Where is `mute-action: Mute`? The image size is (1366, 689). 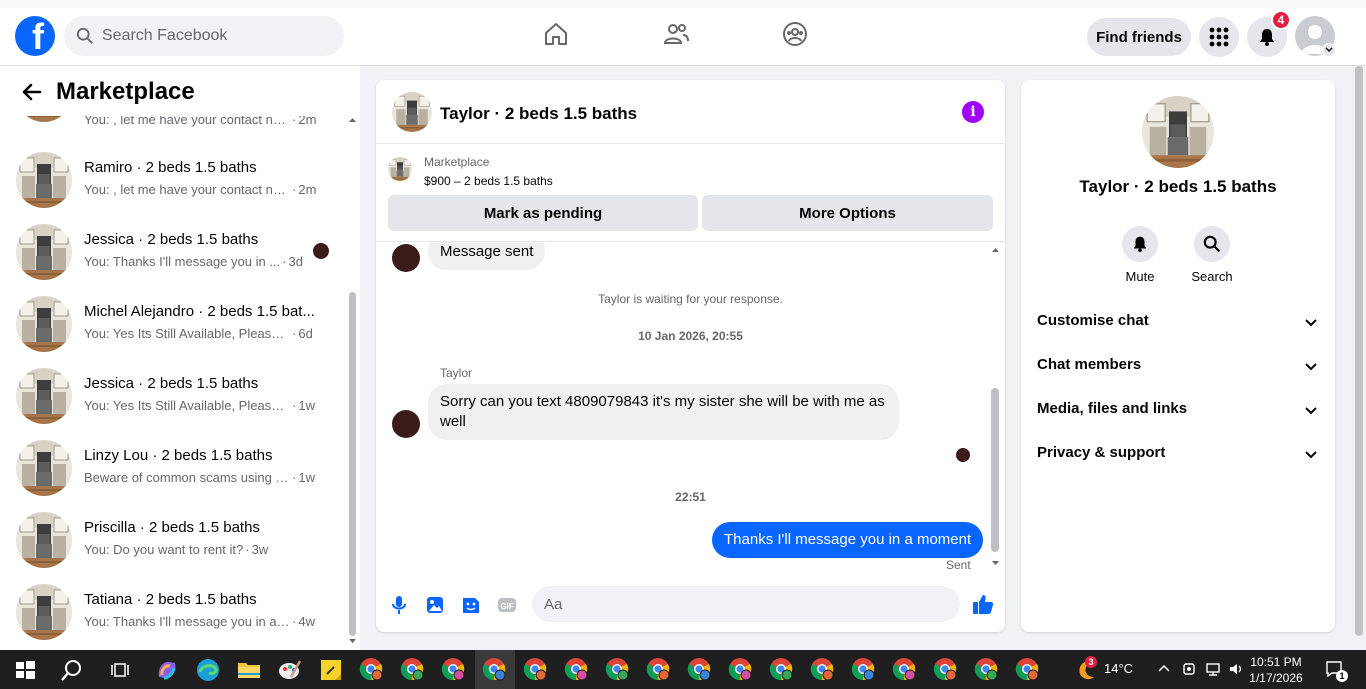 mute-action: Mute is located at coordinates (1140, 255).